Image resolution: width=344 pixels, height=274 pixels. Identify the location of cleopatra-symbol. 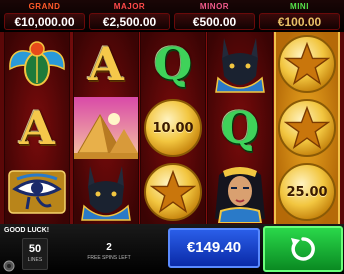
(240, 192).